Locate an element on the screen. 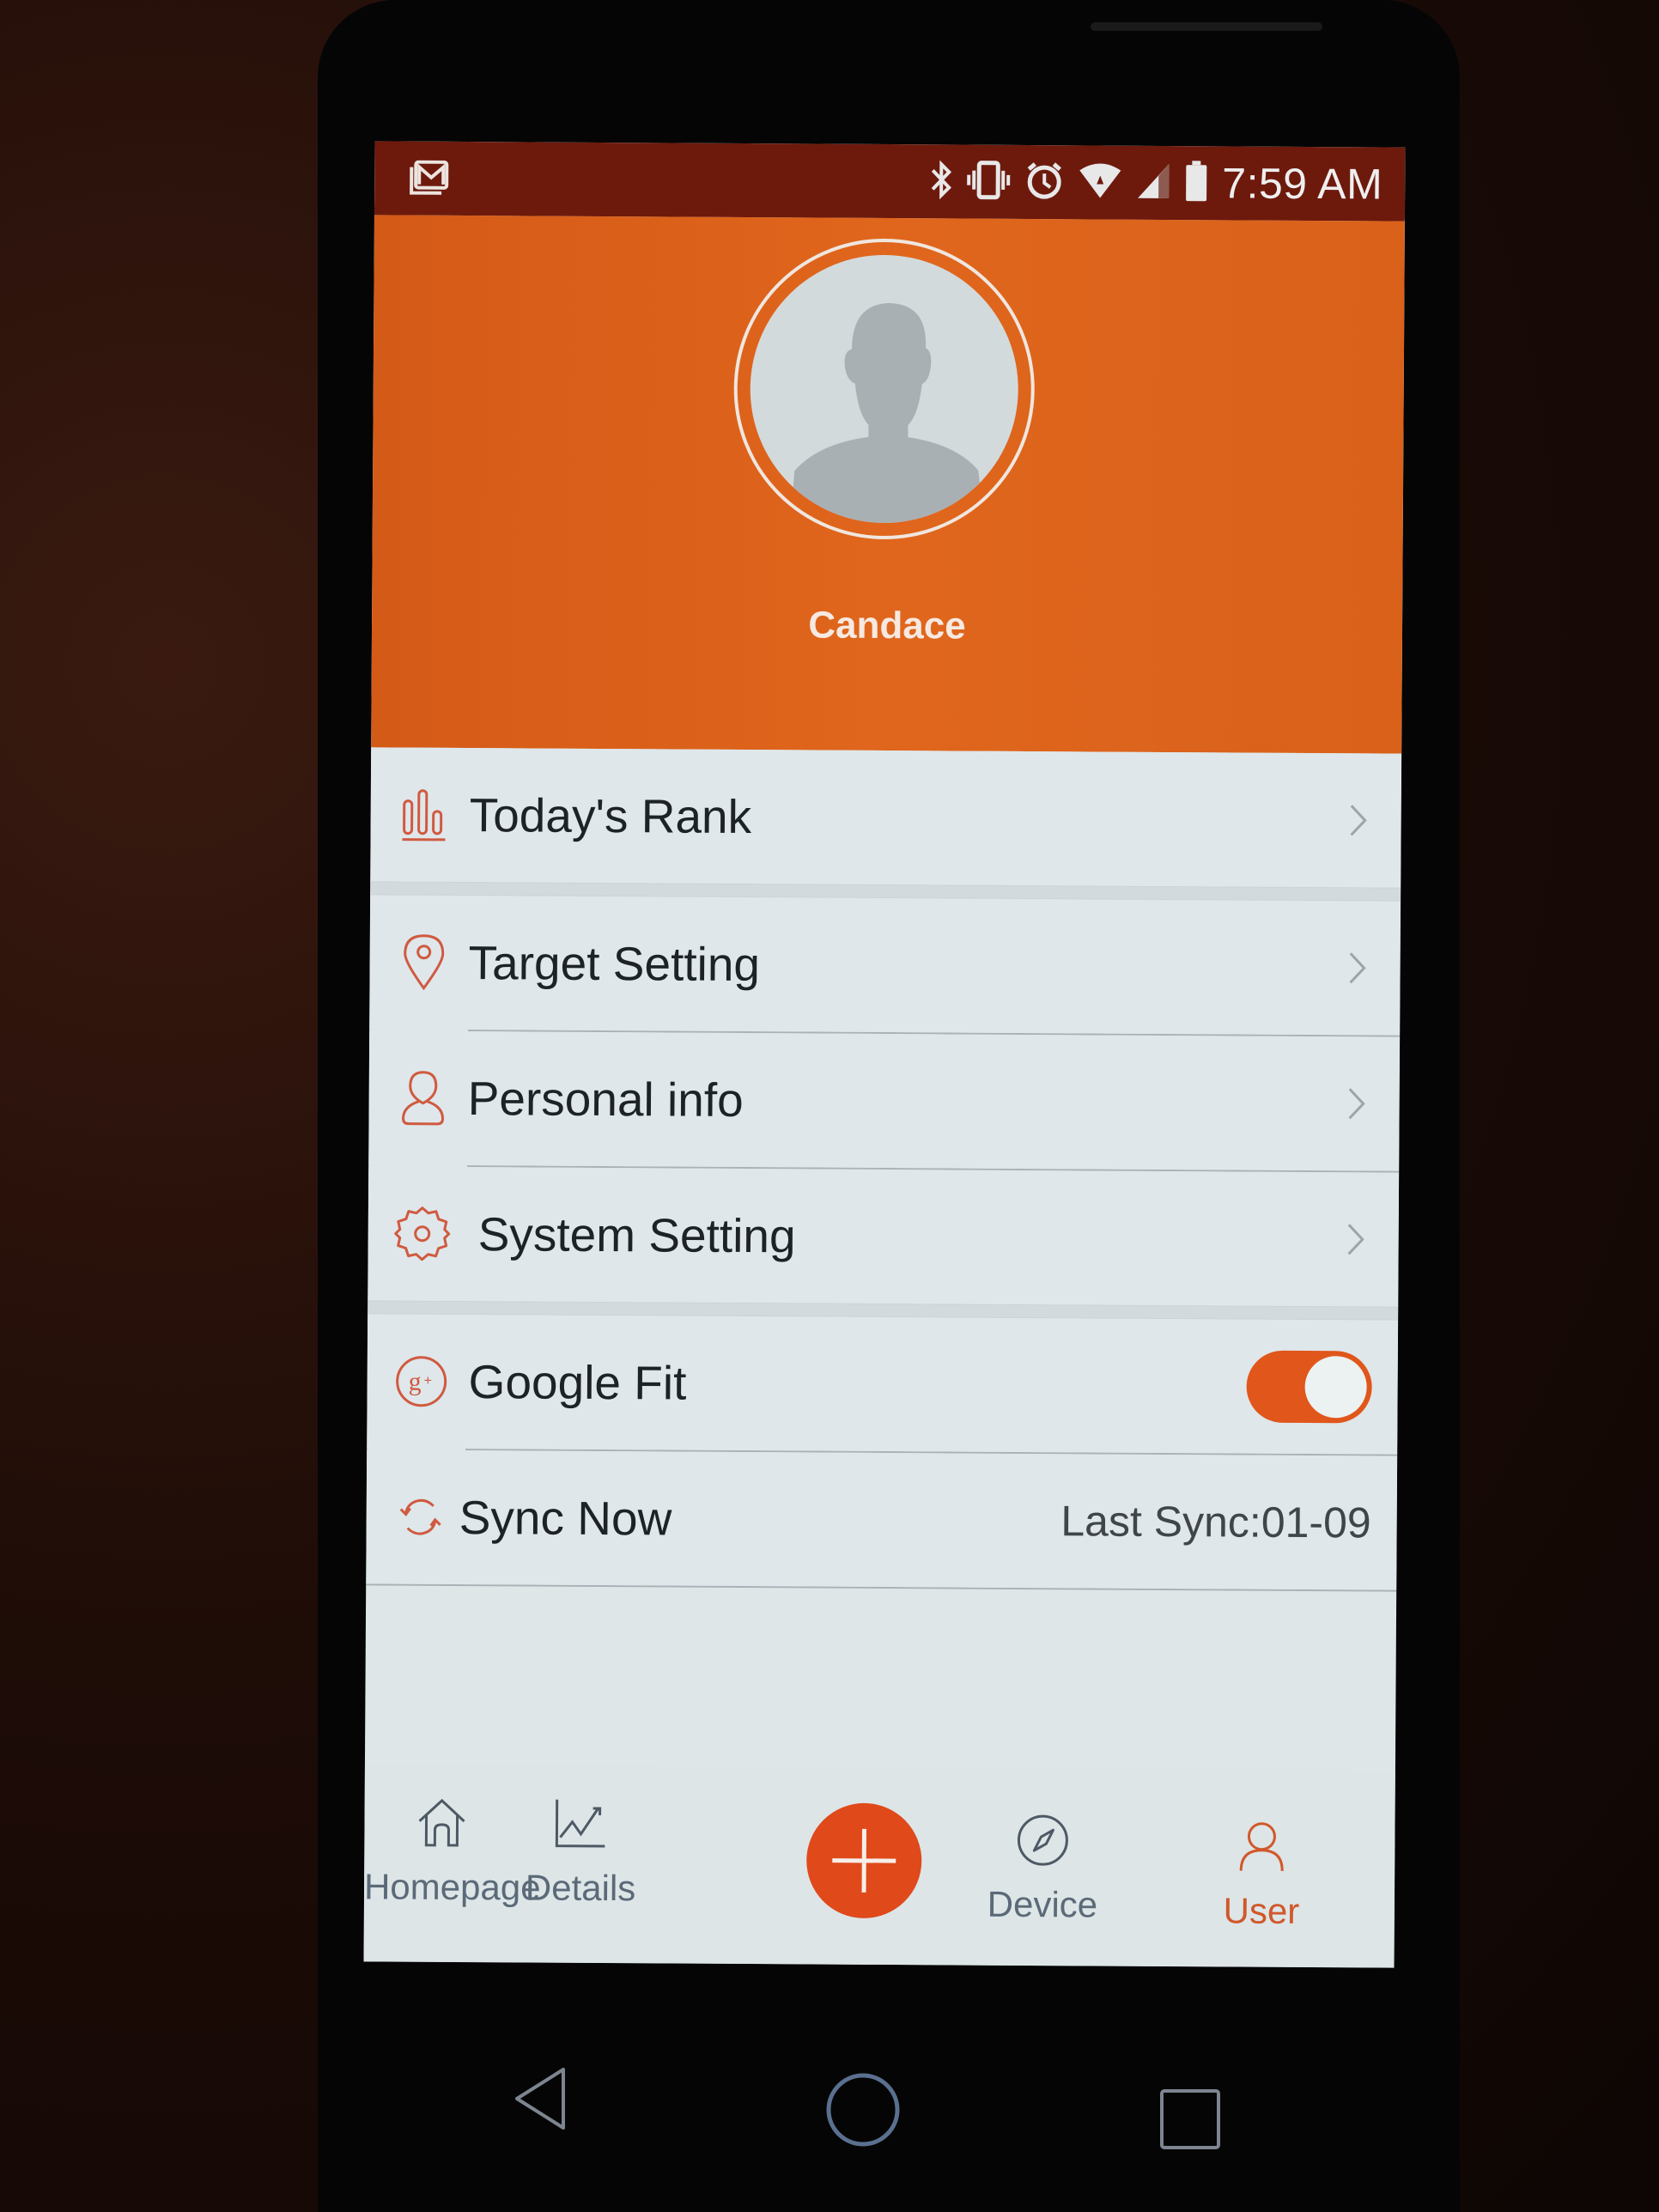 The height and width of the screenshot is (2212, 1659). back-icon is located at coordinates (541, 2101).